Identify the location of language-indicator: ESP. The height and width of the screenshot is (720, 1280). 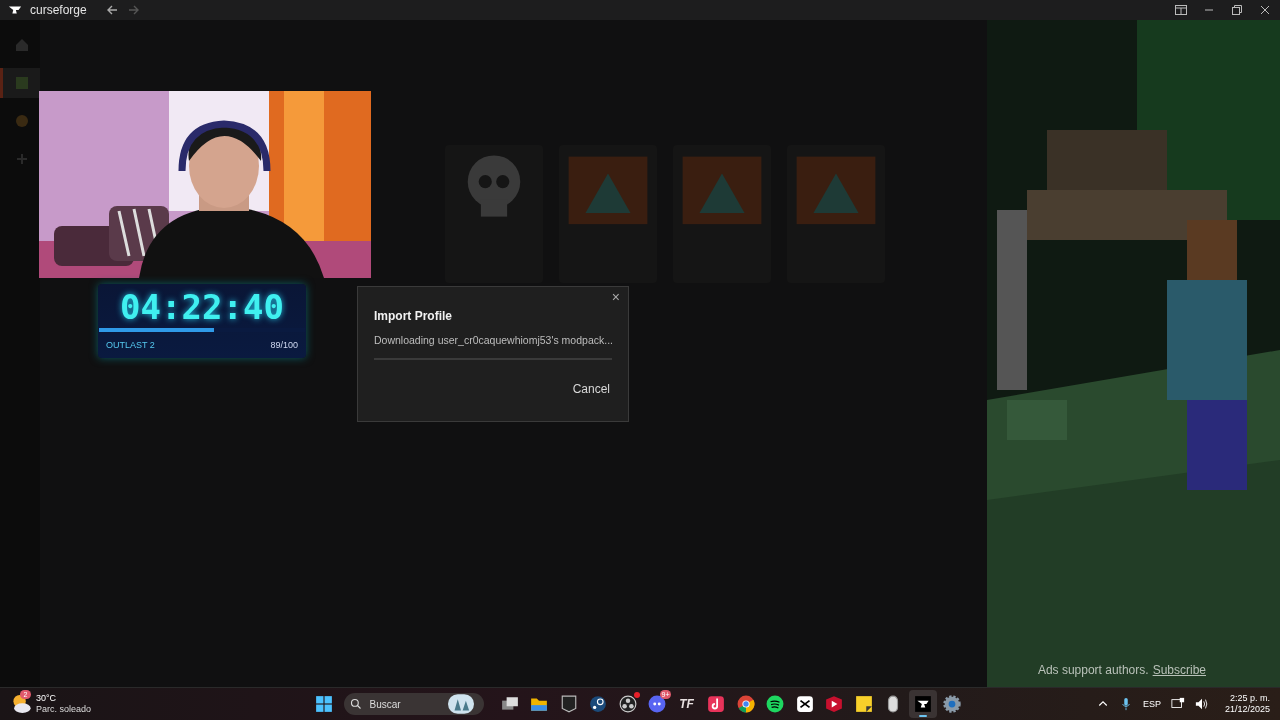
(1151, 704).